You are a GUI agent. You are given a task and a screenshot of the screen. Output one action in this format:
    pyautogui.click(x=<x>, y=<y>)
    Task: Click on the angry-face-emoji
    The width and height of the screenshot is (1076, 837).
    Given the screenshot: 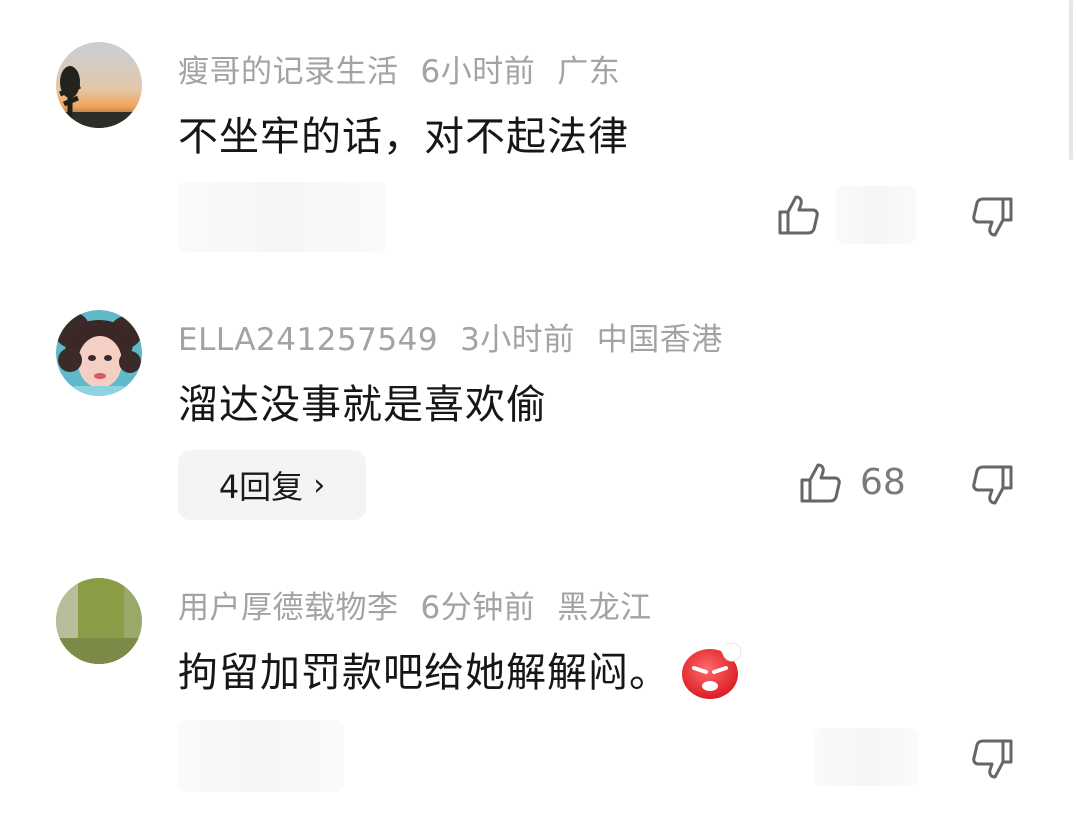 What is the action you would take?
    pyautogui.click(x=712, y=671)
    